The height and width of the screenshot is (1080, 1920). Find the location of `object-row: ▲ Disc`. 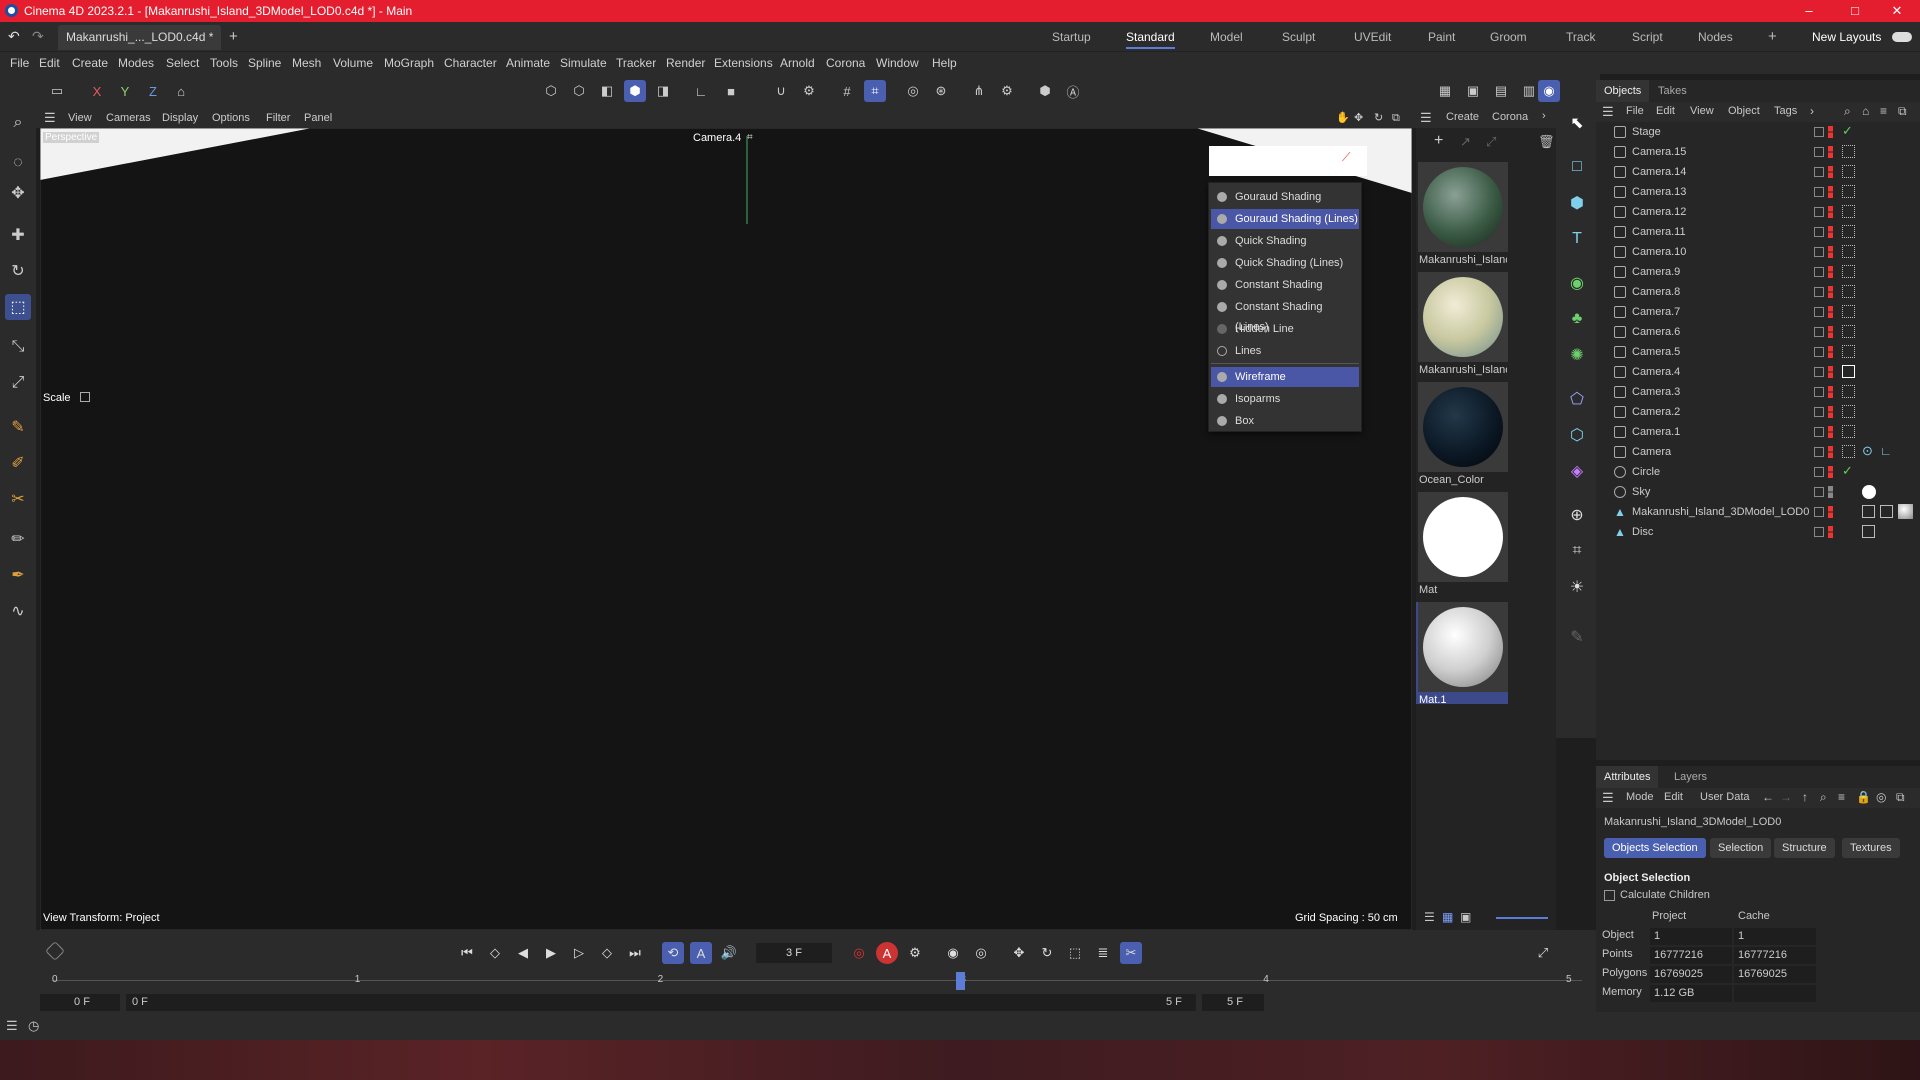

object-row: ▲ Disc is located at coordinates (1758, 532).